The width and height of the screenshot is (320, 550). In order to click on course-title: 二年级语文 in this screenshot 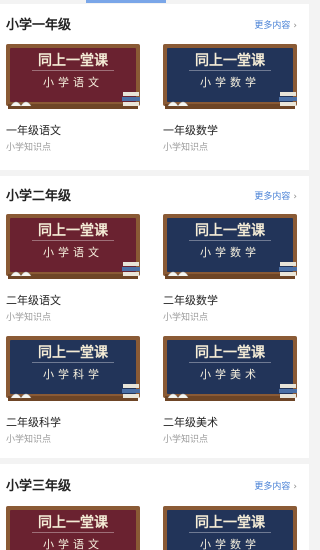, I will do `click(33, 300)`.